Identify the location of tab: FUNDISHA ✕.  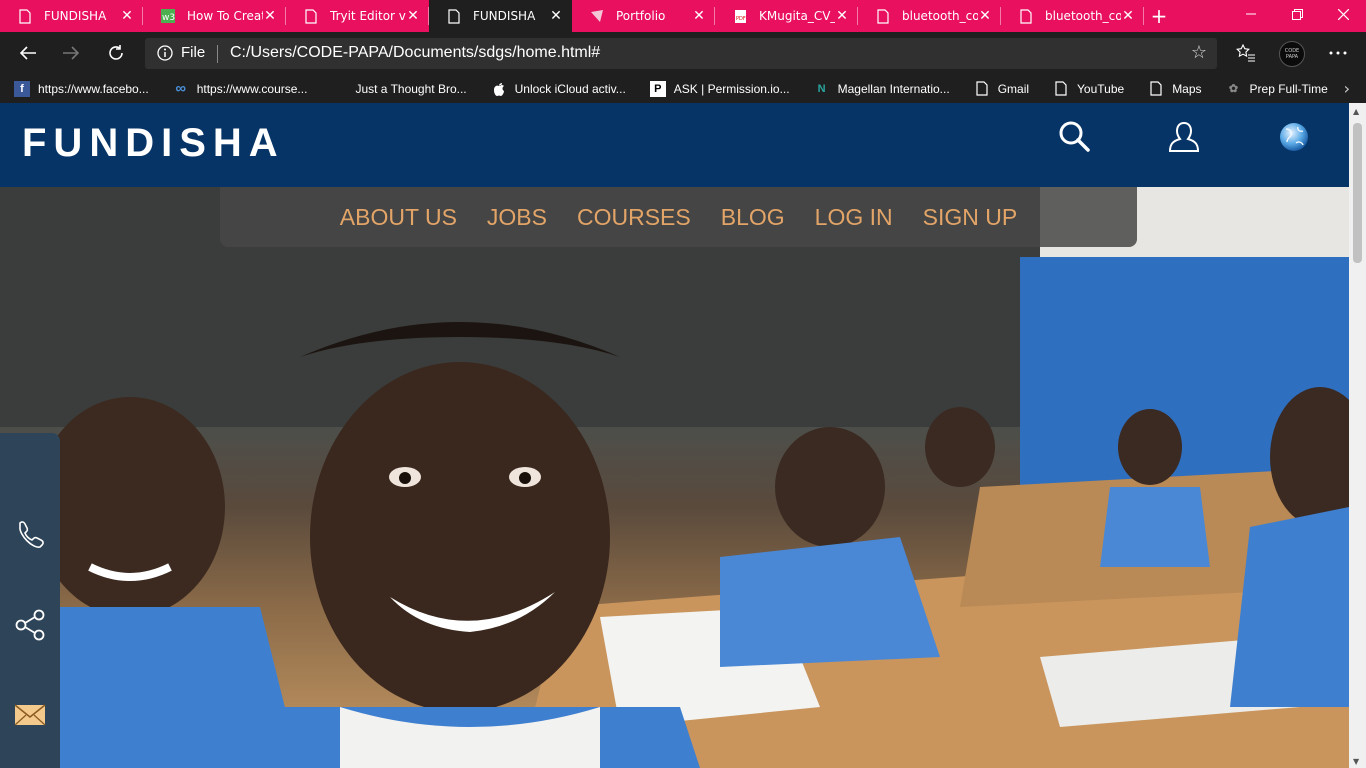
(71, 16).